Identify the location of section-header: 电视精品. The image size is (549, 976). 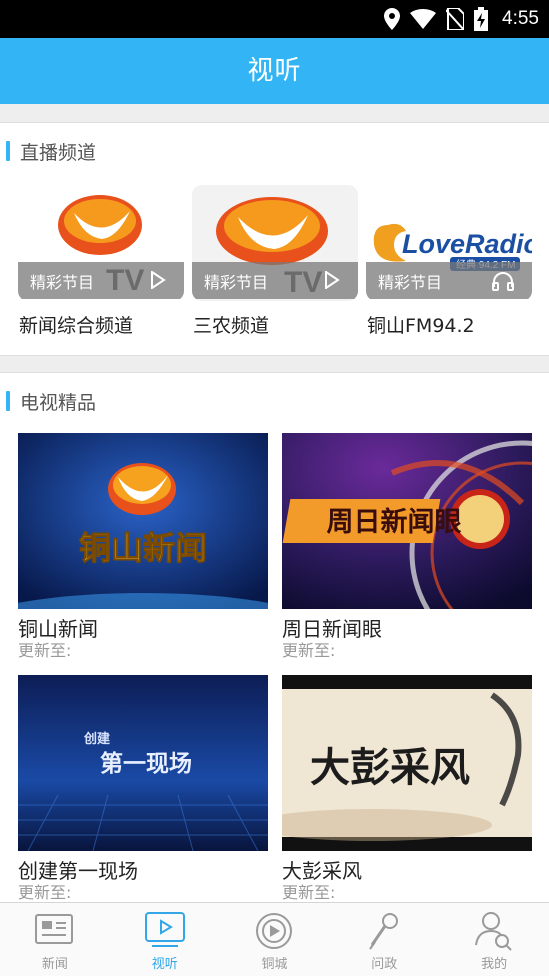
(274, 401).